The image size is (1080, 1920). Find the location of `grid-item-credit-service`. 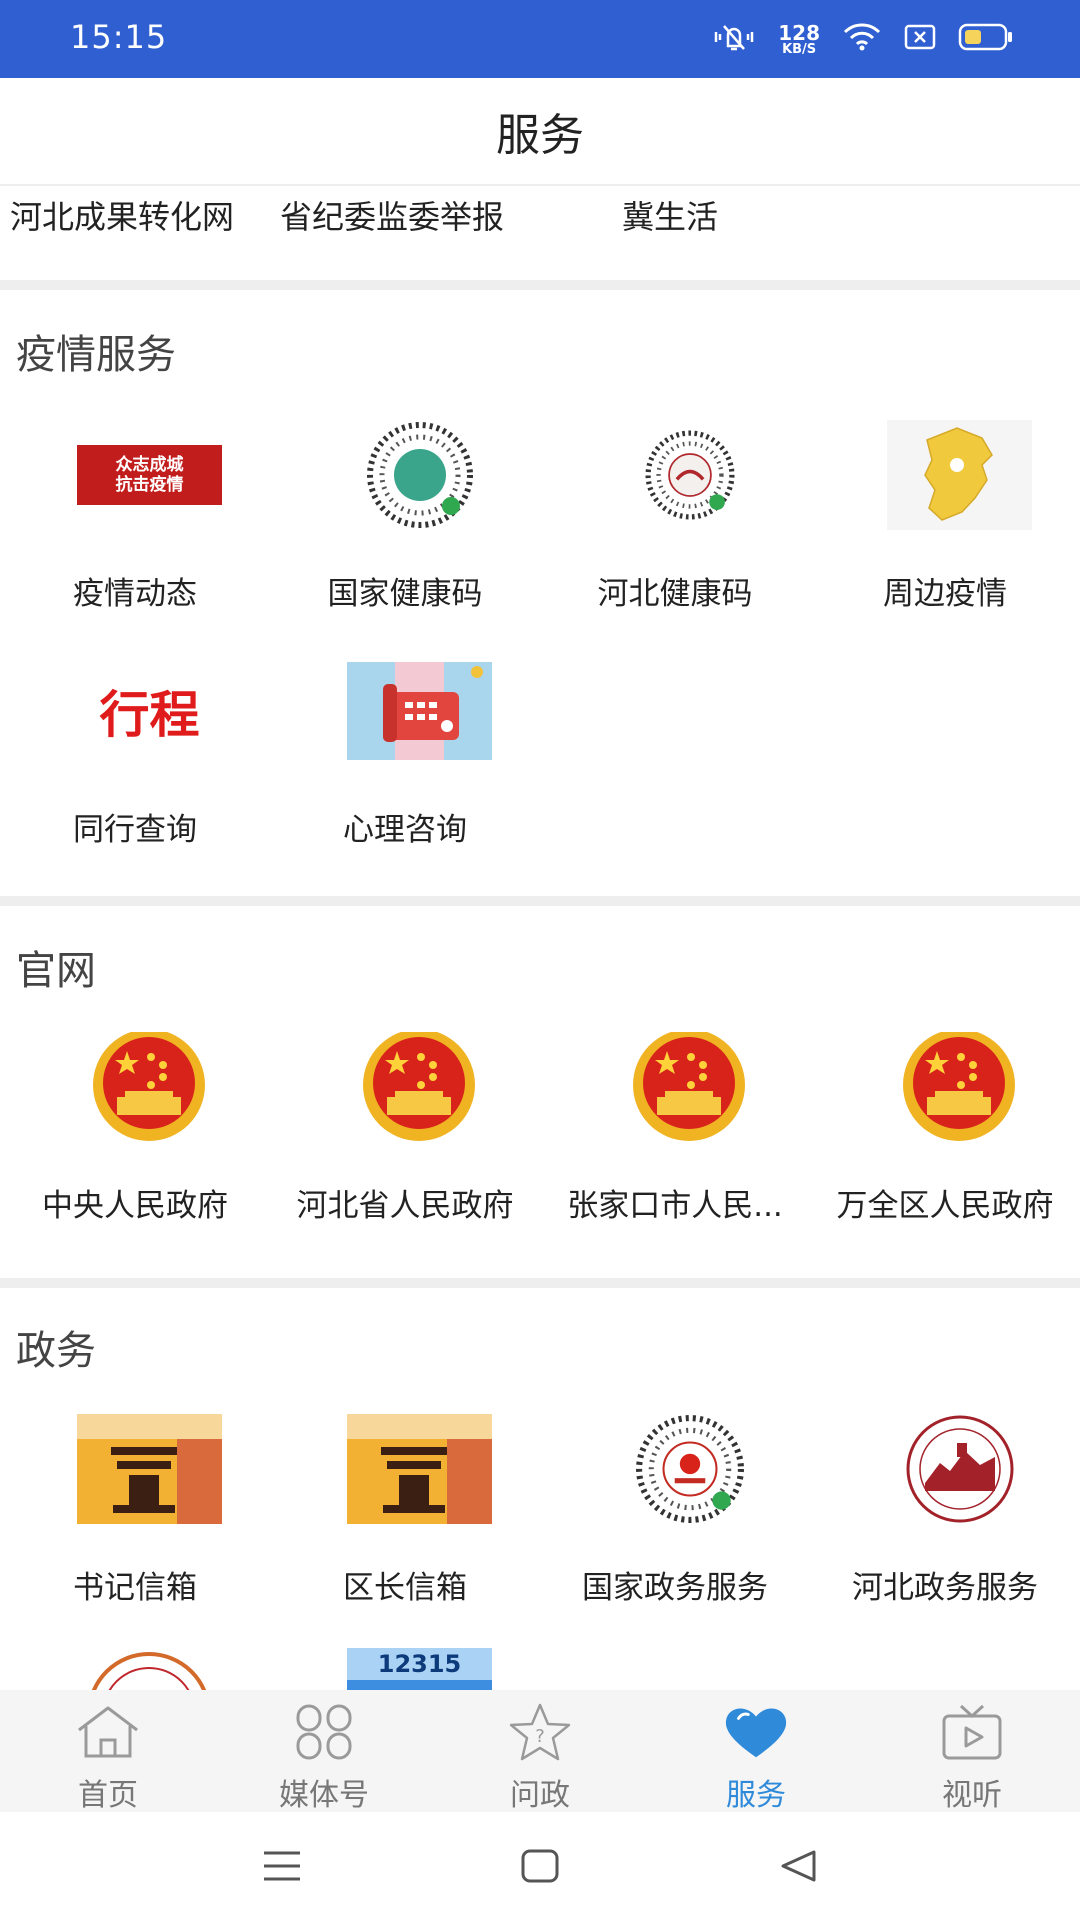

grid-item-credit-service is located at coordinates (135, 1669).